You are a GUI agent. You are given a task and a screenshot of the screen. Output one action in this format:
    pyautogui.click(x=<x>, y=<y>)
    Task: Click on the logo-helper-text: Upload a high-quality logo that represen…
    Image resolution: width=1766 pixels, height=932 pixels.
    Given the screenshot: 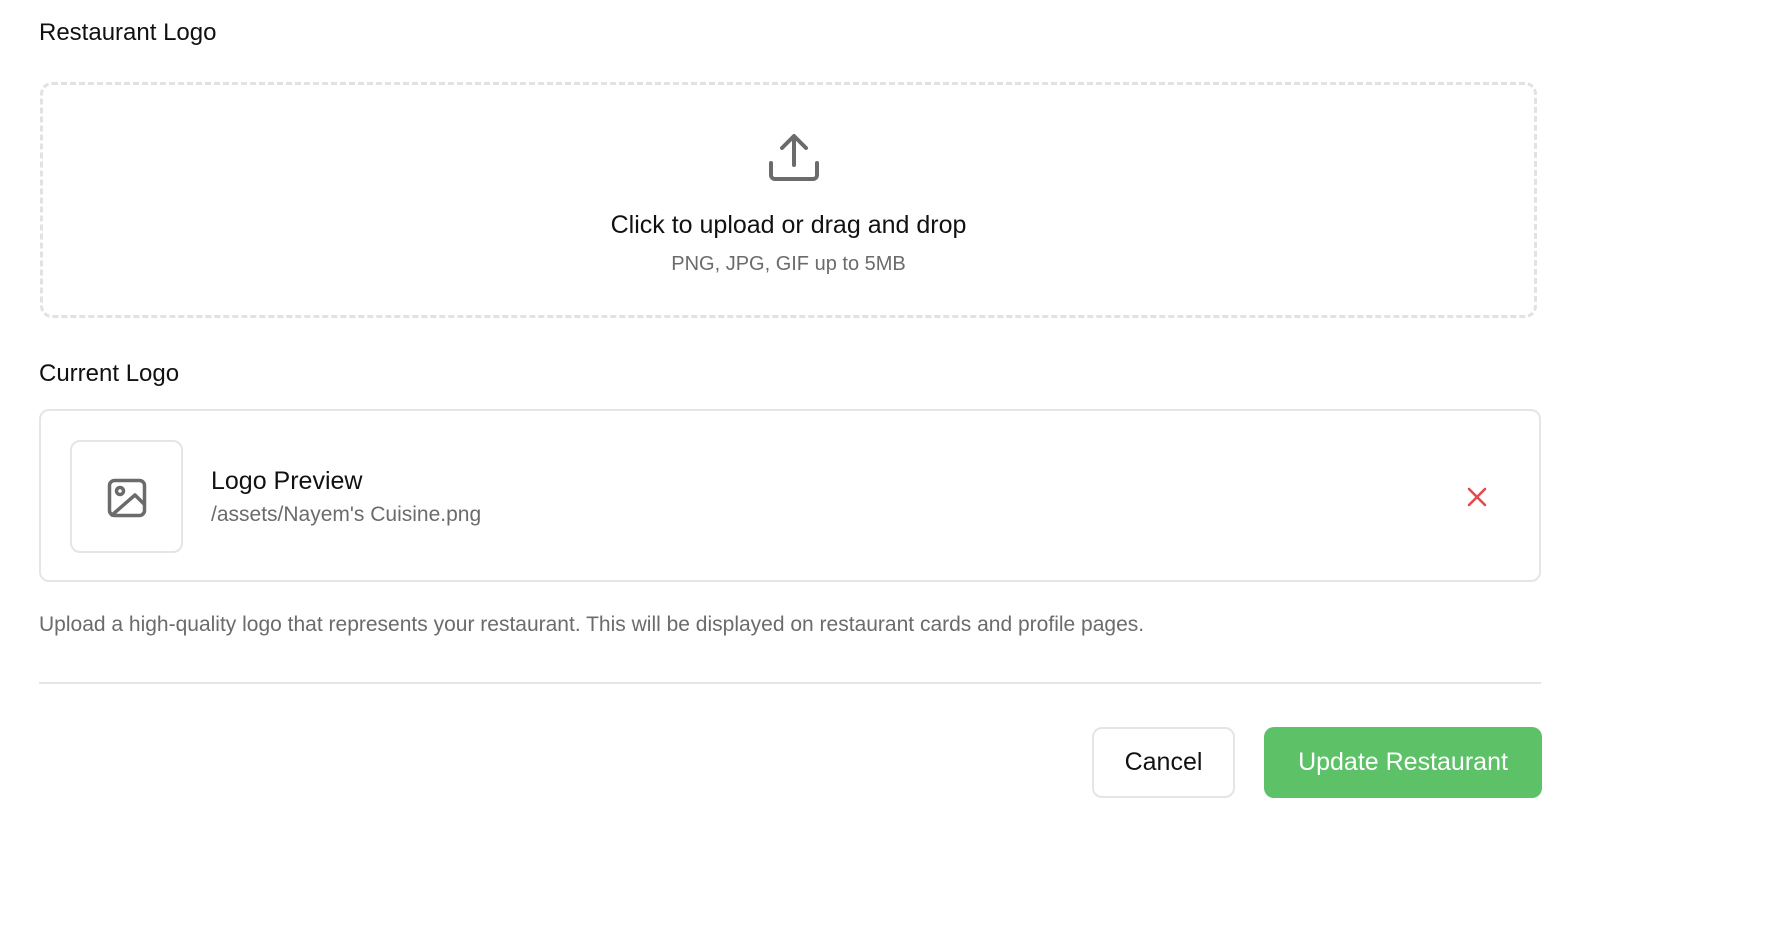 What is the action you would take?
    pyautogui.click(x=592, y=624)
    